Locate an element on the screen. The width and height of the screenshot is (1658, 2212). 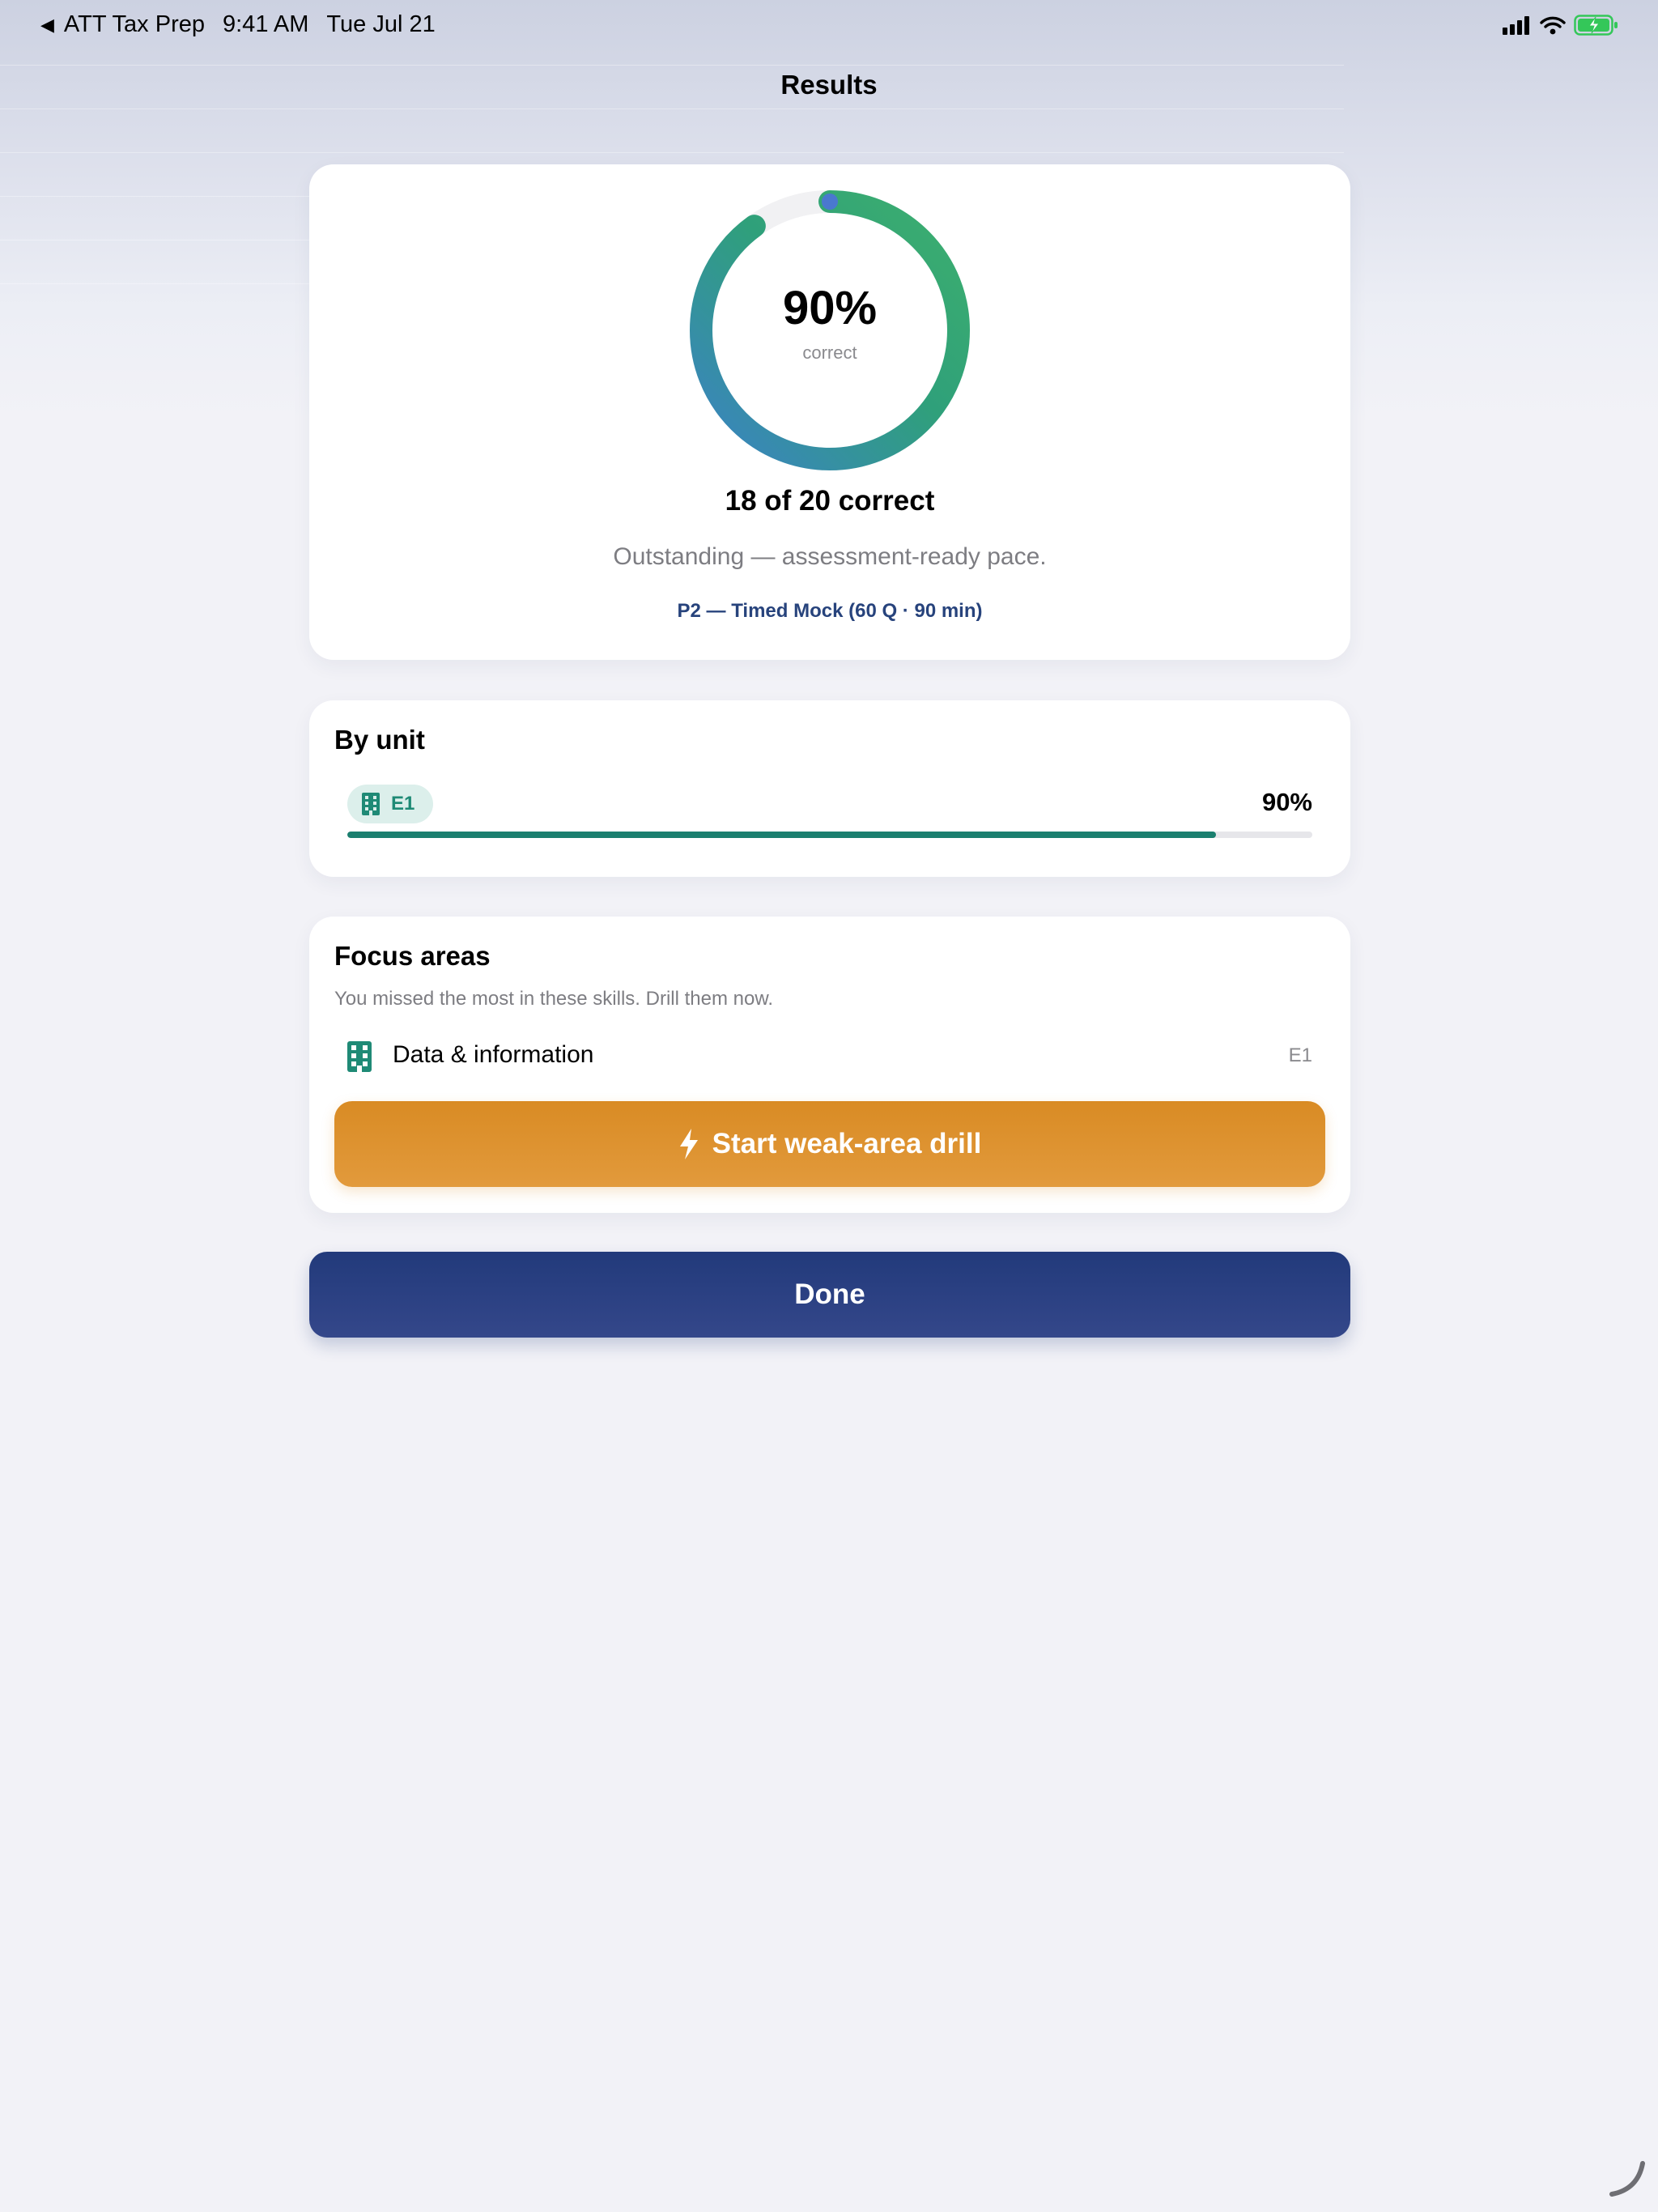
status-left: ◀ ATT Tax Prep 9:41 AM Tue Jul 21 is located at coordinates (238, 25).